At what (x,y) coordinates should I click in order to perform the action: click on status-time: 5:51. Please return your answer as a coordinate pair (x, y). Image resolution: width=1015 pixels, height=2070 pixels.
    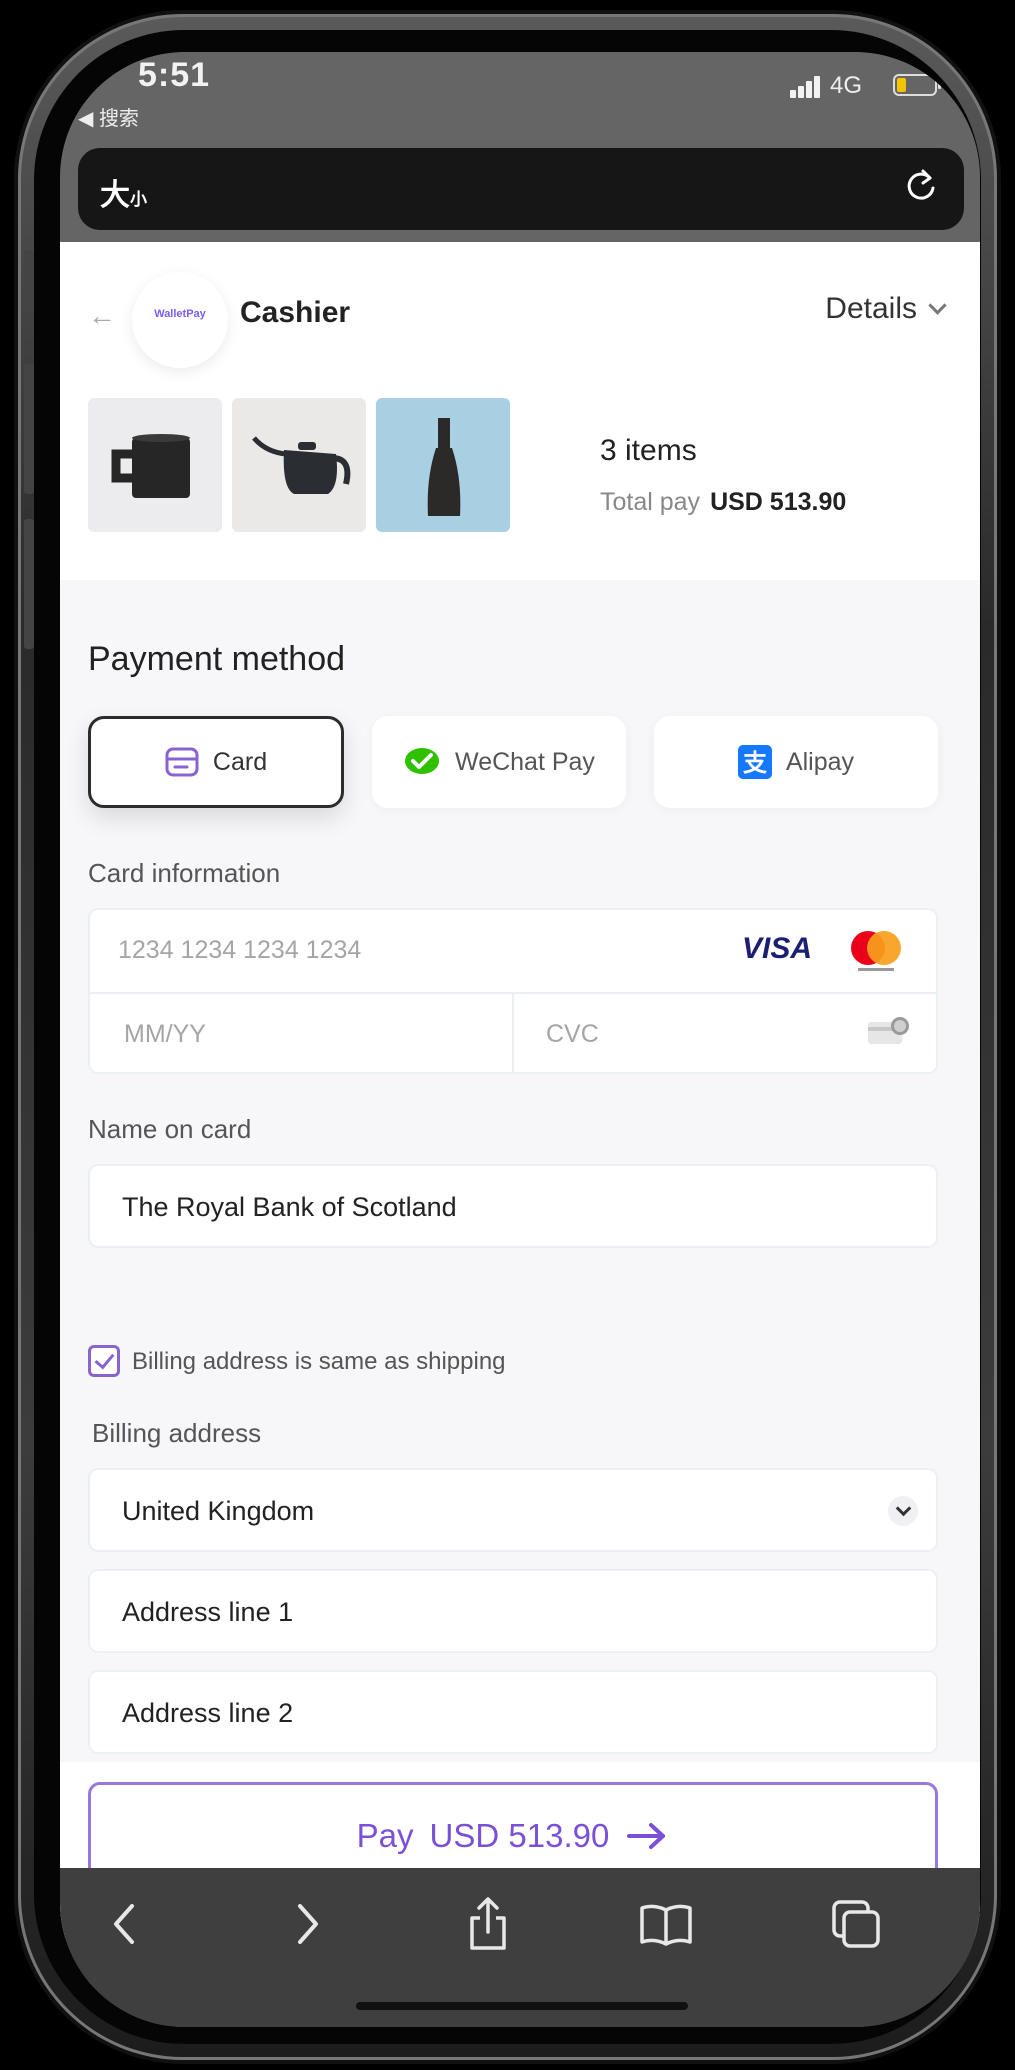
    Looking at the image, I should click on (174, 75).